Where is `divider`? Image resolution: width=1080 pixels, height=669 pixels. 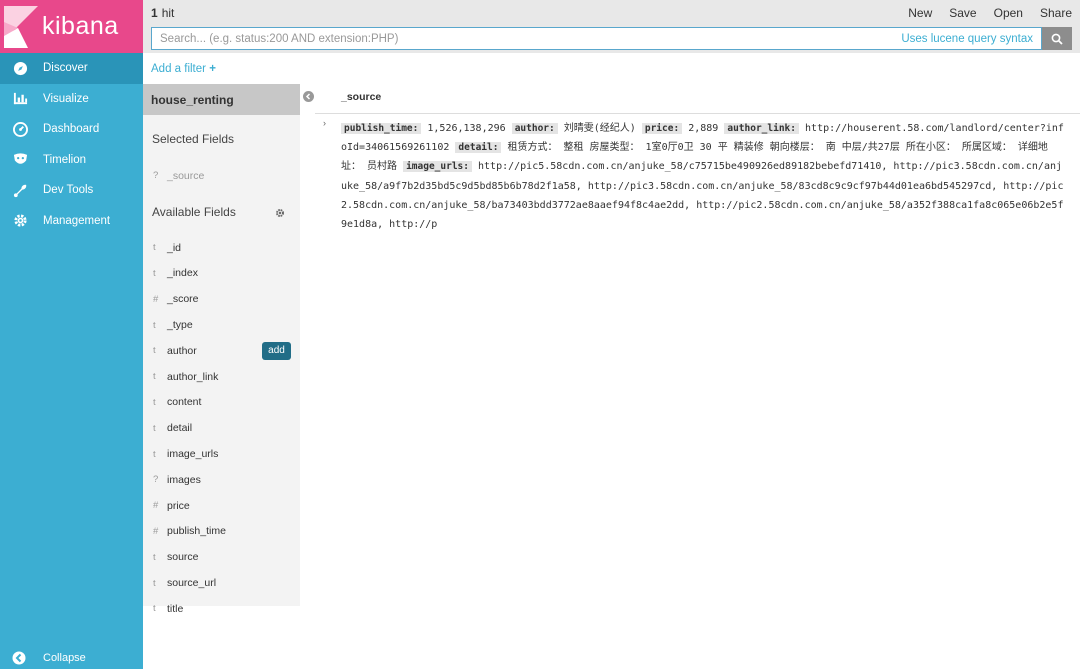
divider is located at coordinates (697, 113).